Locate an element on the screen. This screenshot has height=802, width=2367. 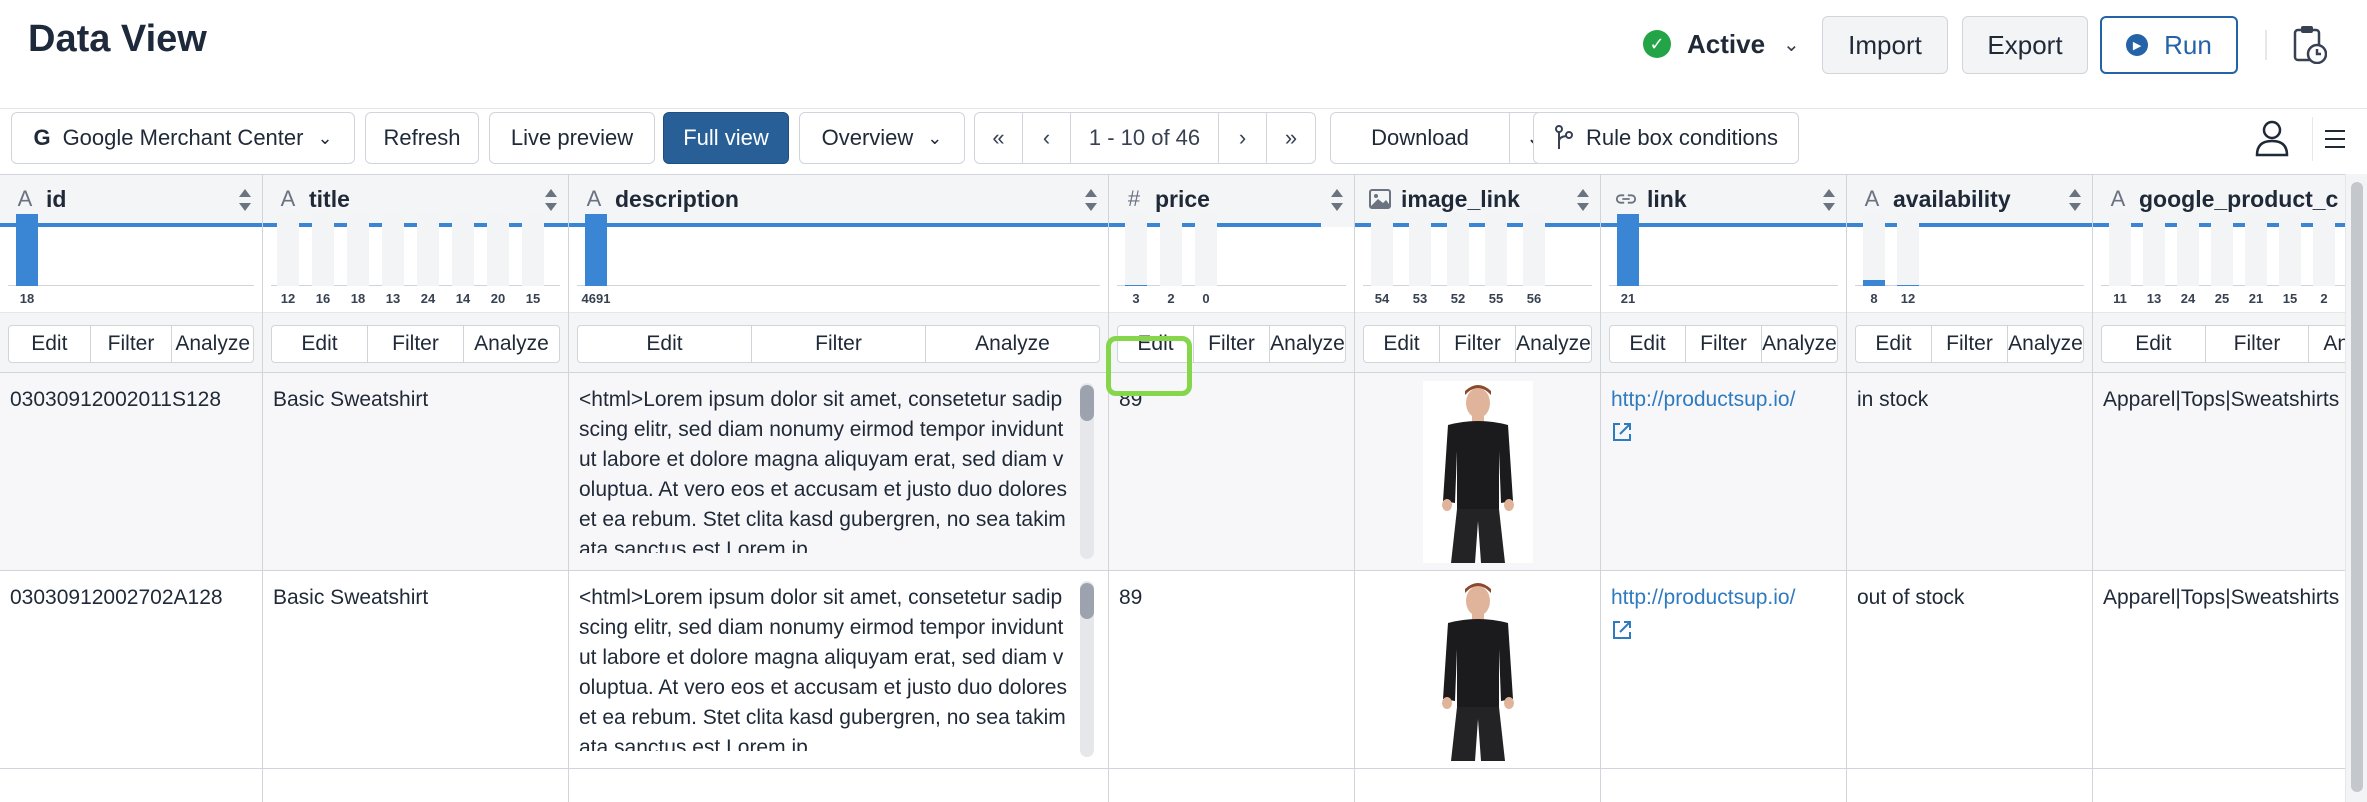
source-dropdown: G Google Merchant Center ⌄ is located at coordinates (183, 138).